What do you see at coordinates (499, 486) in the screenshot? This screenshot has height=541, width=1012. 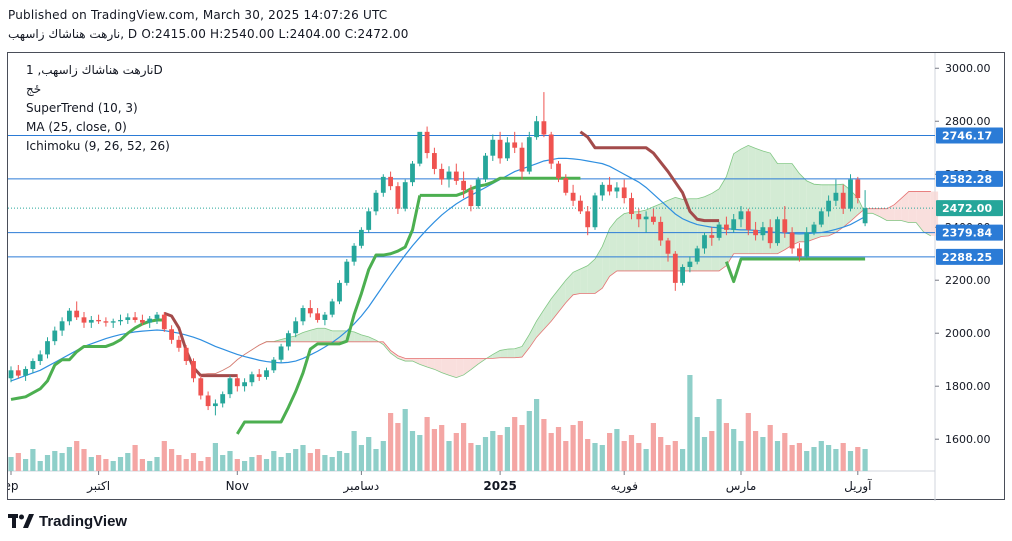 I see `x-tick-label: 2025` at bounding box center [499, 486].